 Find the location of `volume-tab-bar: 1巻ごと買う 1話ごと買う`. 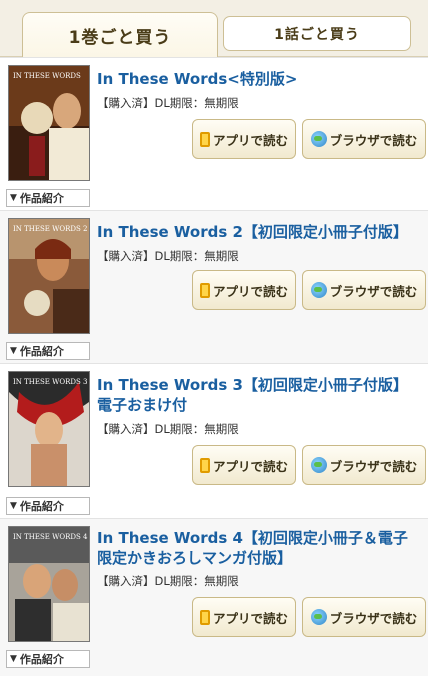

volume-tab-bar: 1巻ごと買う 1話ごと買う is located at coordinates (214, 28).